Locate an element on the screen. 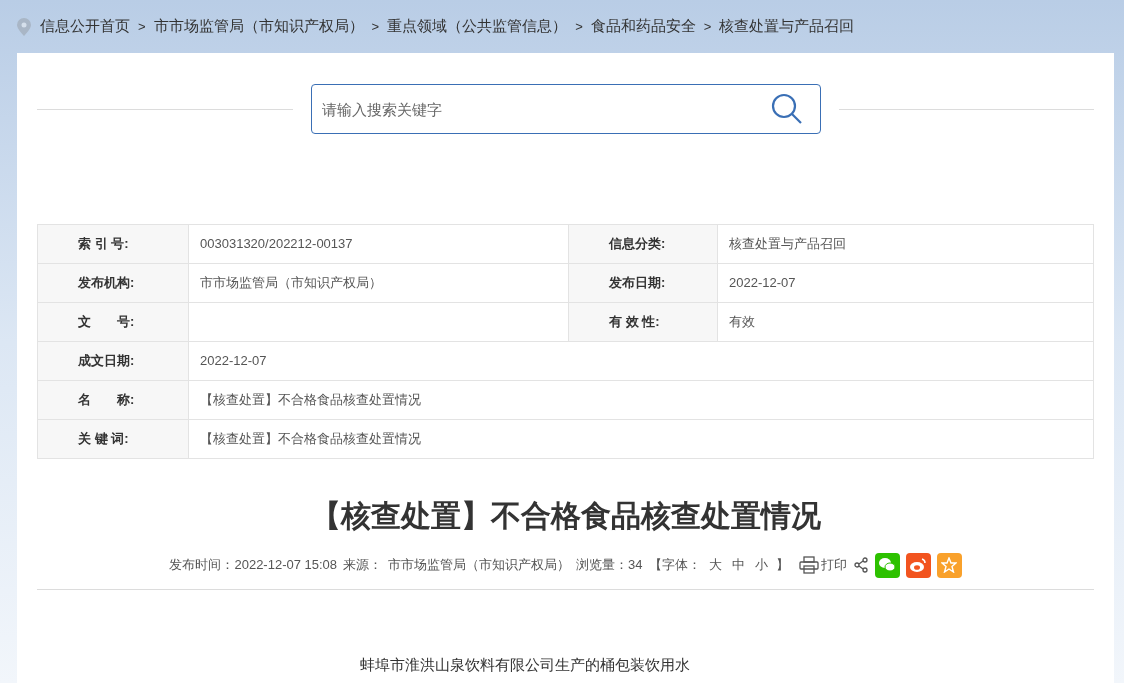 This screenshot has height=683, width=1124. source-name: 市市场监管局（市知识产权局） is located at coordinates (479, 565).